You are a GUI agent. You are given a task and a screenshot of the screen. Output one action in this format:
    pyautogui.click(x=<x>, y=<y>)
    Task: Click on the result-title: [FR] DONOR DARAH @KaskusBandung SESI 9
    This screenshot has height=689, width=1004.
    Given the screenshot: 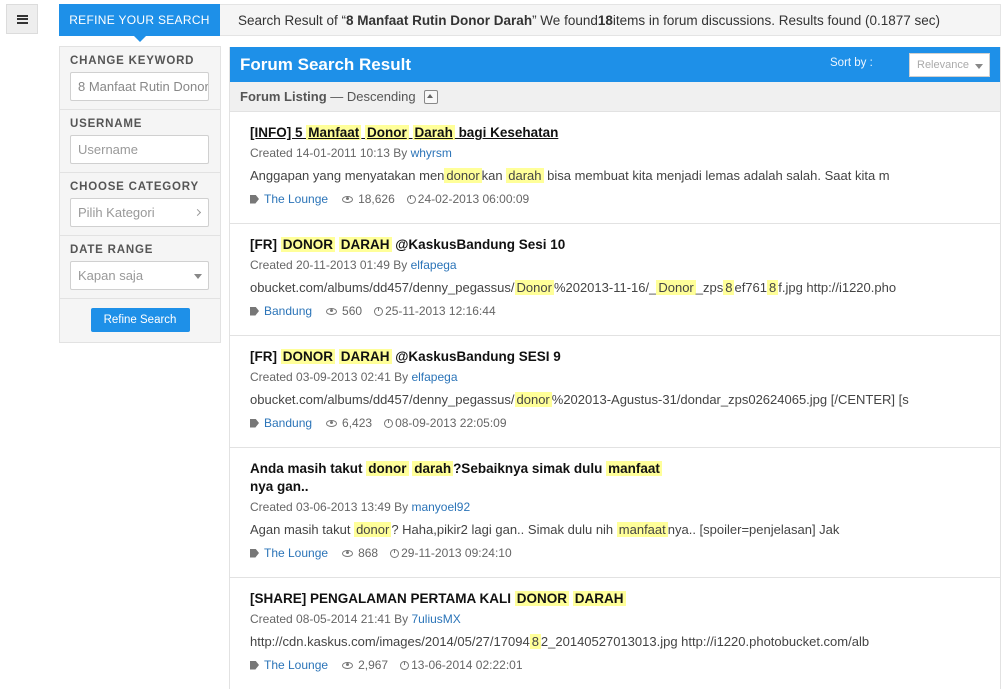 What is the action you would take?
    pyautogui.click(x=615, y=357)
    